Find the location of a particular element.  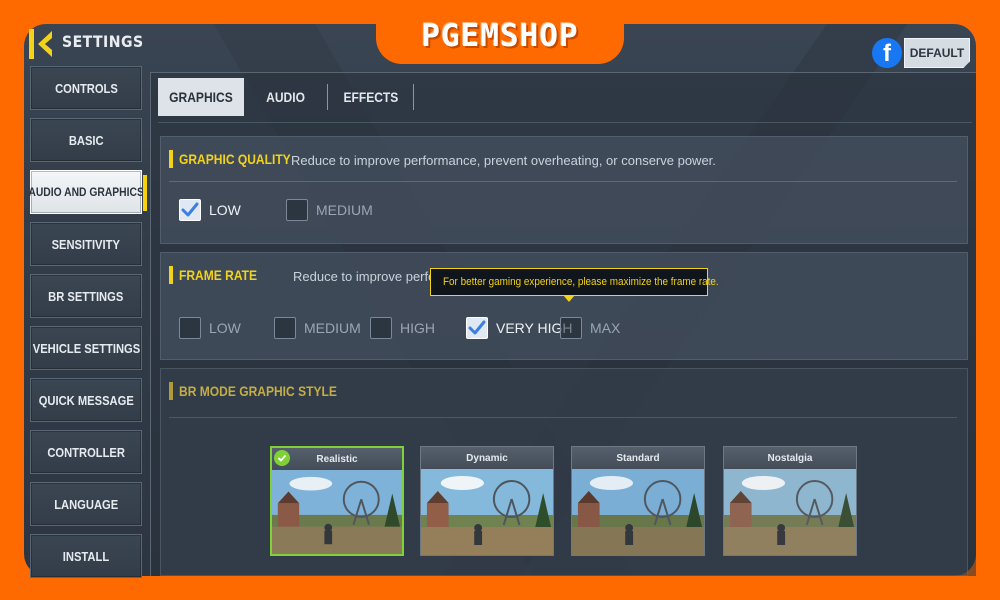

frame-rate-option-max: MAX is located at coordinates (590, 328).